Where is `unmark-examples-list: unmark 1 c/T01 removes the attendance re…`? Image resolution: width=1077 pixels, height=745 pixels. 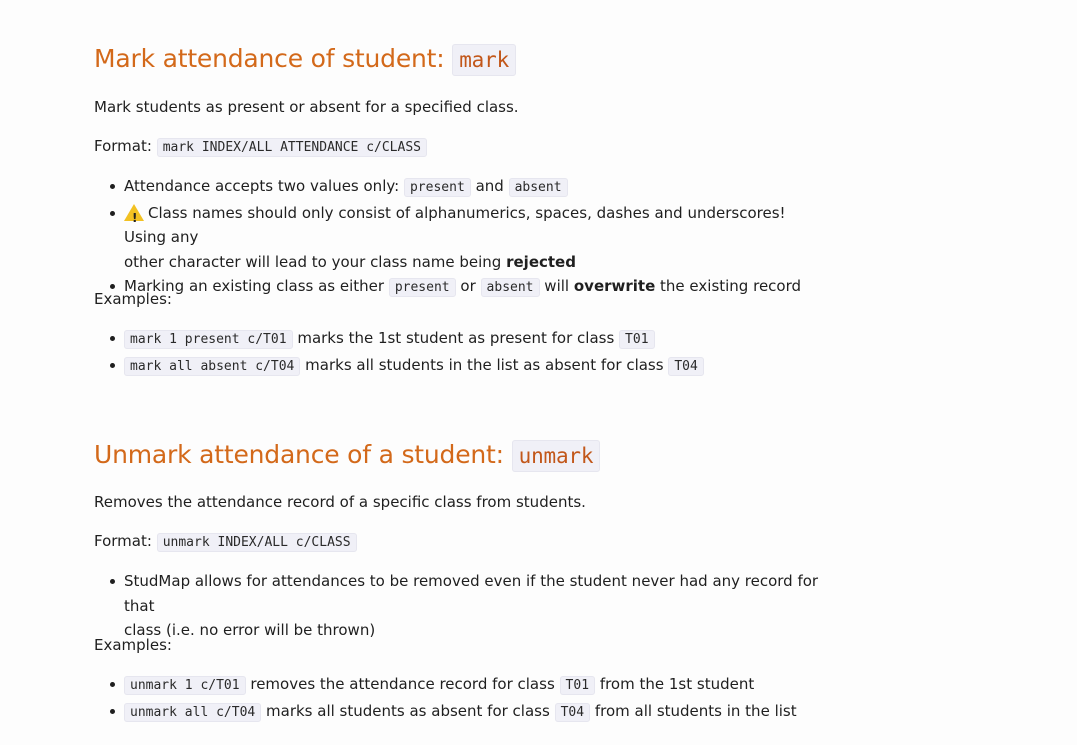
unmark-examples-list: unmark 1 c/T01 removes the attendance re… is located at coordinates (467, 699).